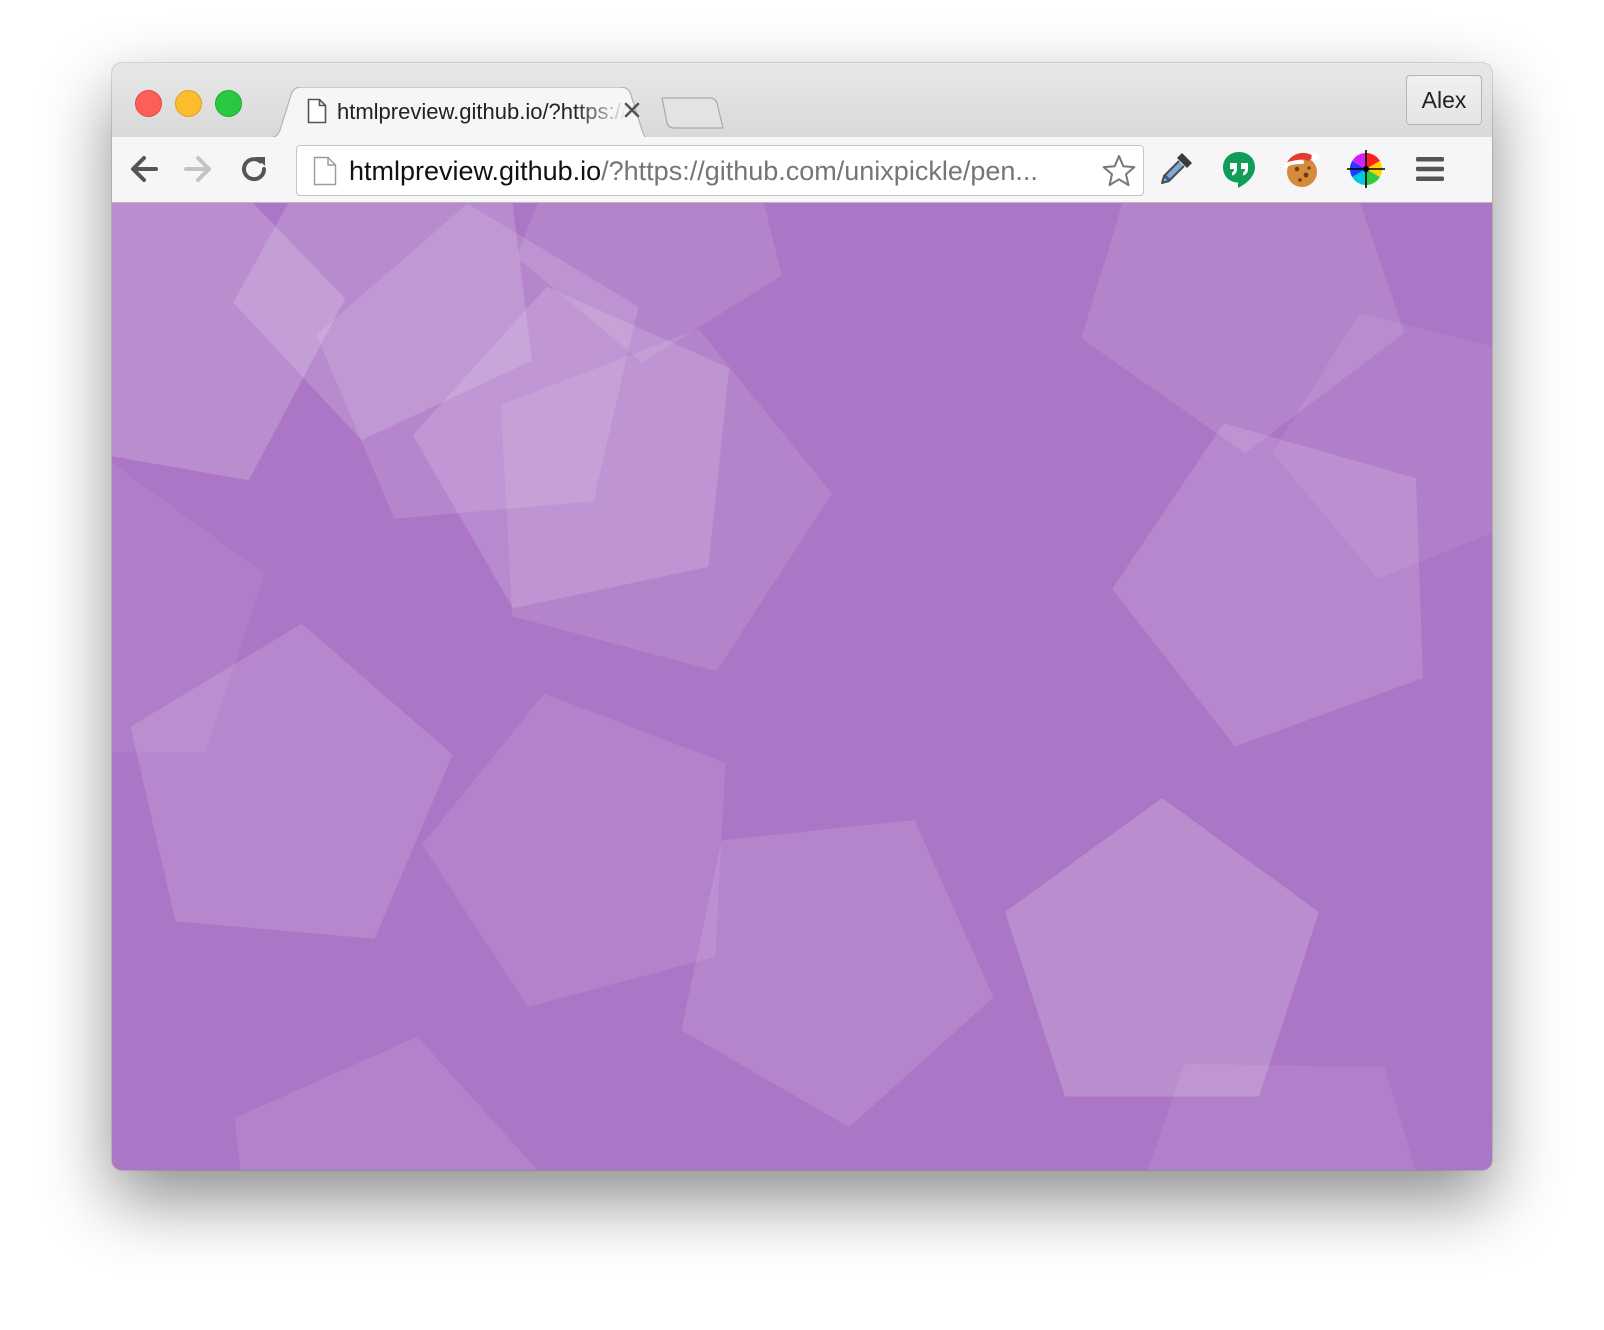 The width and height of the screenshot is (1604, 1330). Describe the element at coordinates (317, 111) in the screenshot. I see `document-icon` at that location.